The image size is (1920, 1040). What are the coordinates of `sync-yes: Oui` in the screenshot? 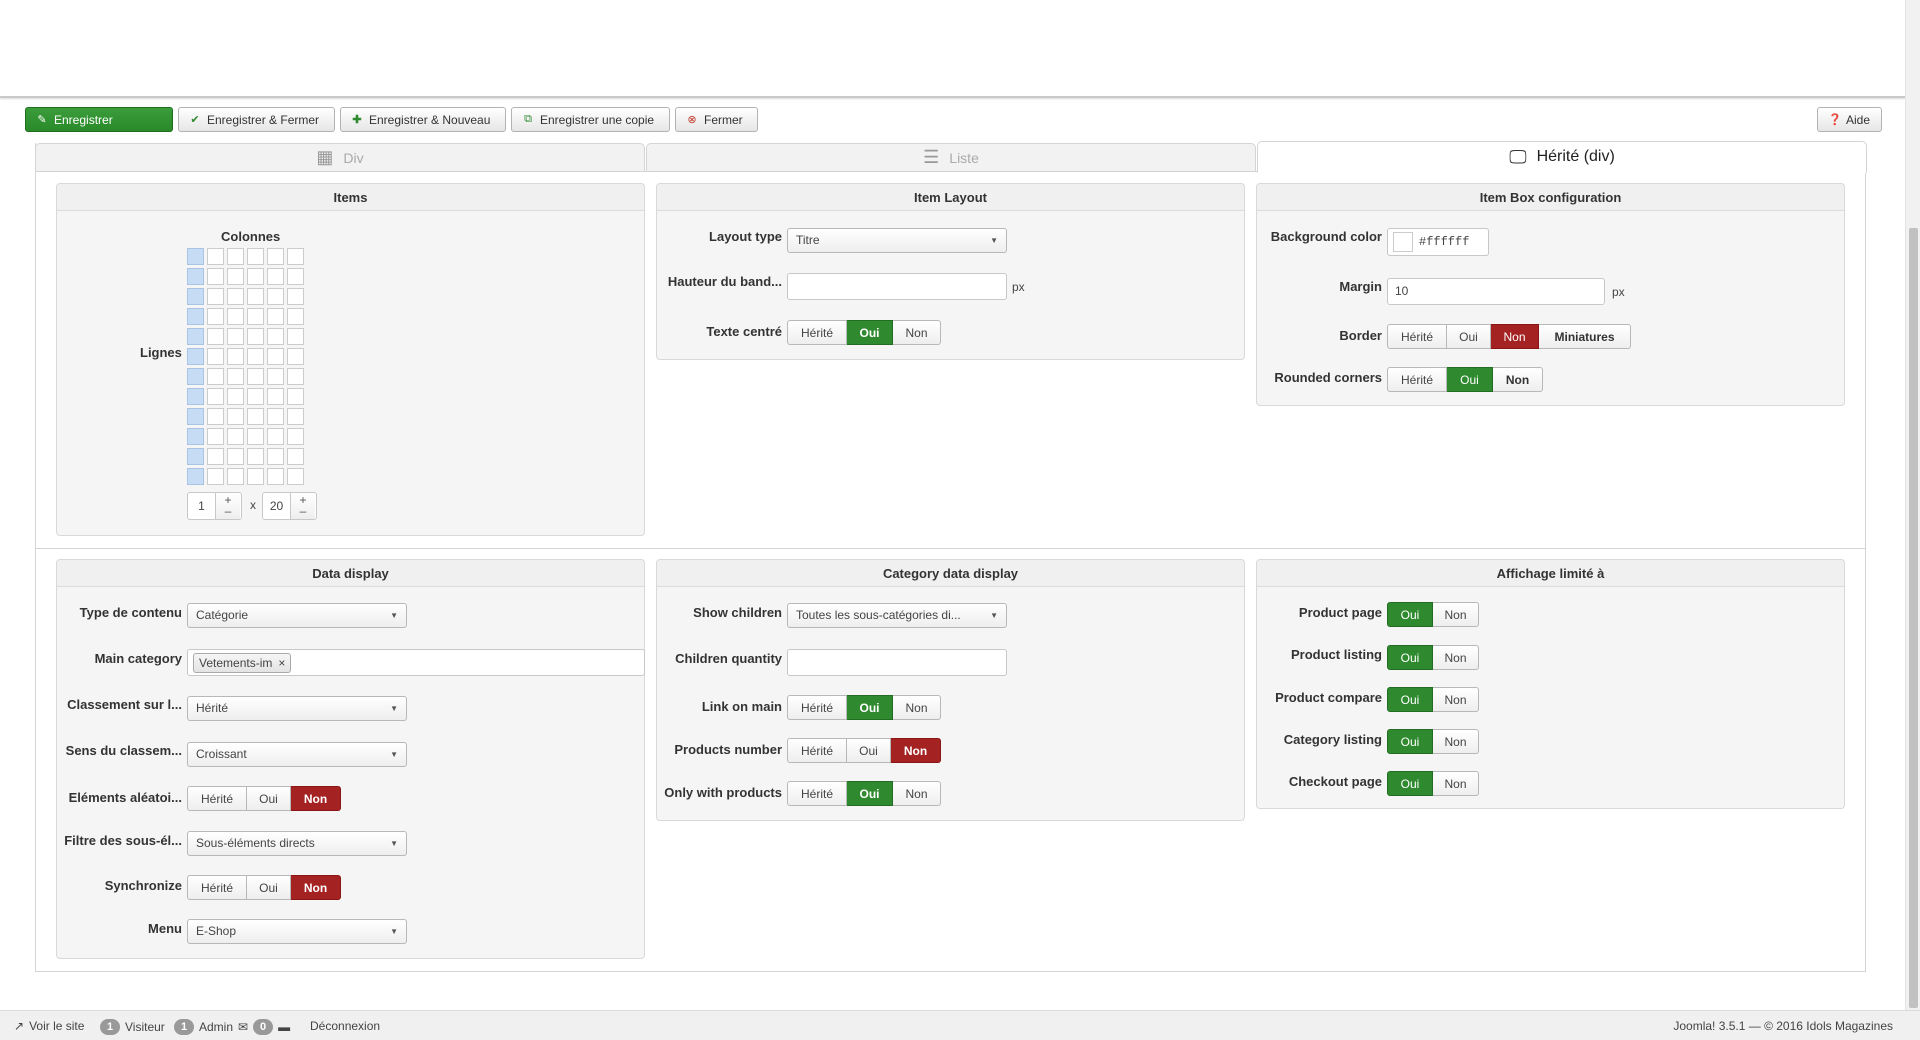 It's located at (269, 887).